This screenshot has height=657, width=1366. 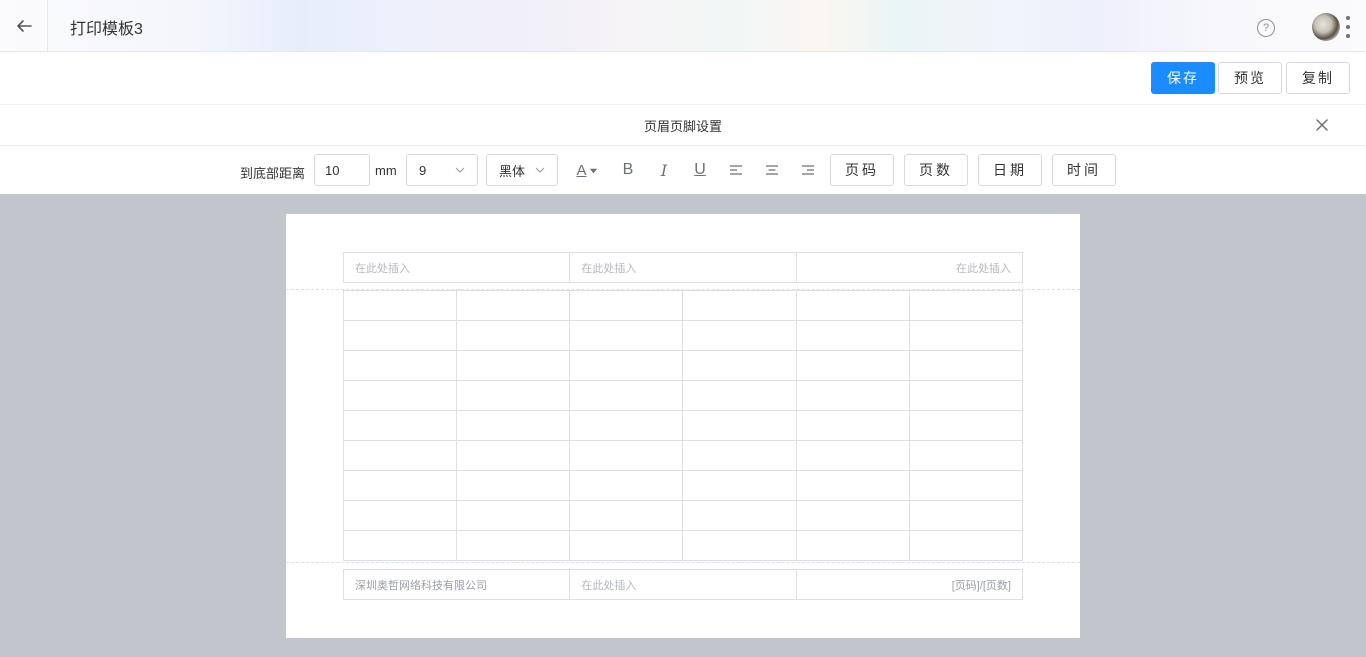 What do you see at coordinates (512, 171) in the screenshot?
I see `font-family-value: 黑体` at bounding box center [512, 171].